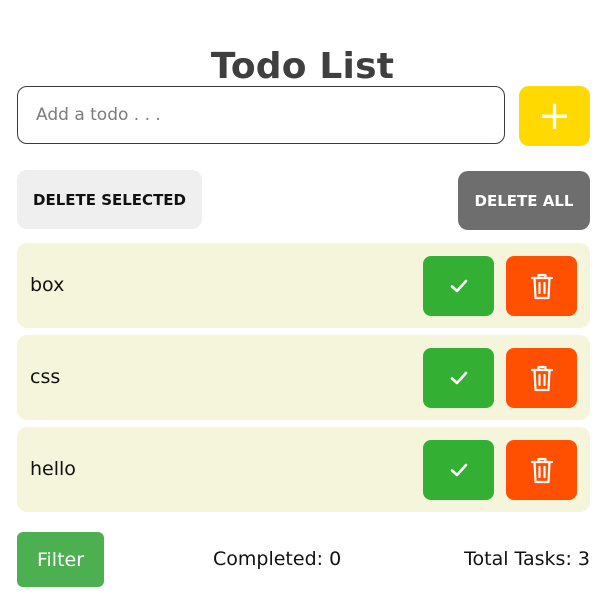  I want to click on page-title: Todo List, so click(302, 67).